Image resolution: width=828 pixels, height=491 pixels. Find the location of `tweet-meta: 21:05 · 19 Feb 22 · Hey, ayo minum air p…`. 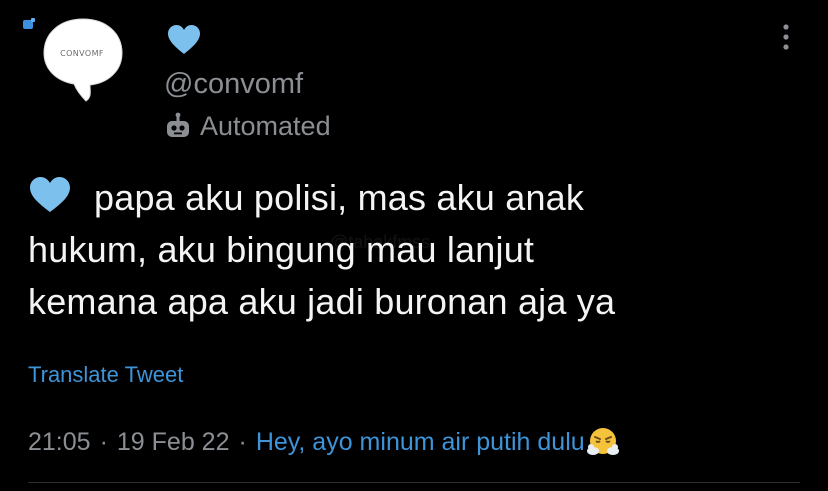

tweet-meta: 21:05 · 19 Feb 22 · Hey, ayo minum air p… is located at coordinates (323, 442).